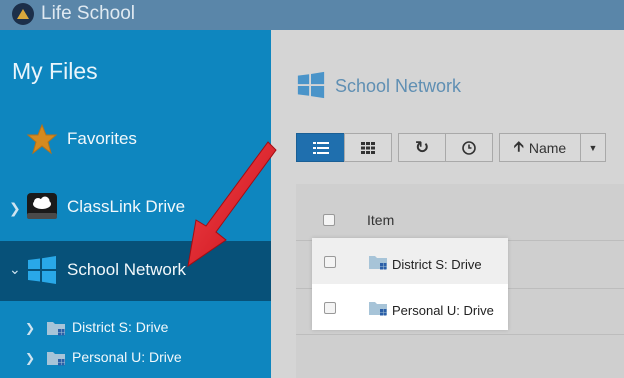  I want to click on sidebar-item-label: Personal U: Drive, so click(127, 357).